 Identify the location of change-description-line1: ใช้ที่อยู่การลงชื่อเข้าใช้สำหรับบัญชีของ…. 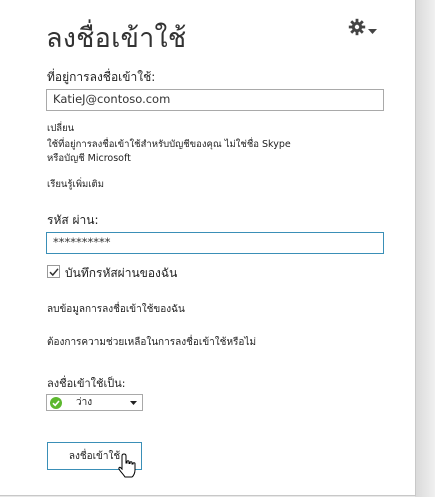
(169, 144).